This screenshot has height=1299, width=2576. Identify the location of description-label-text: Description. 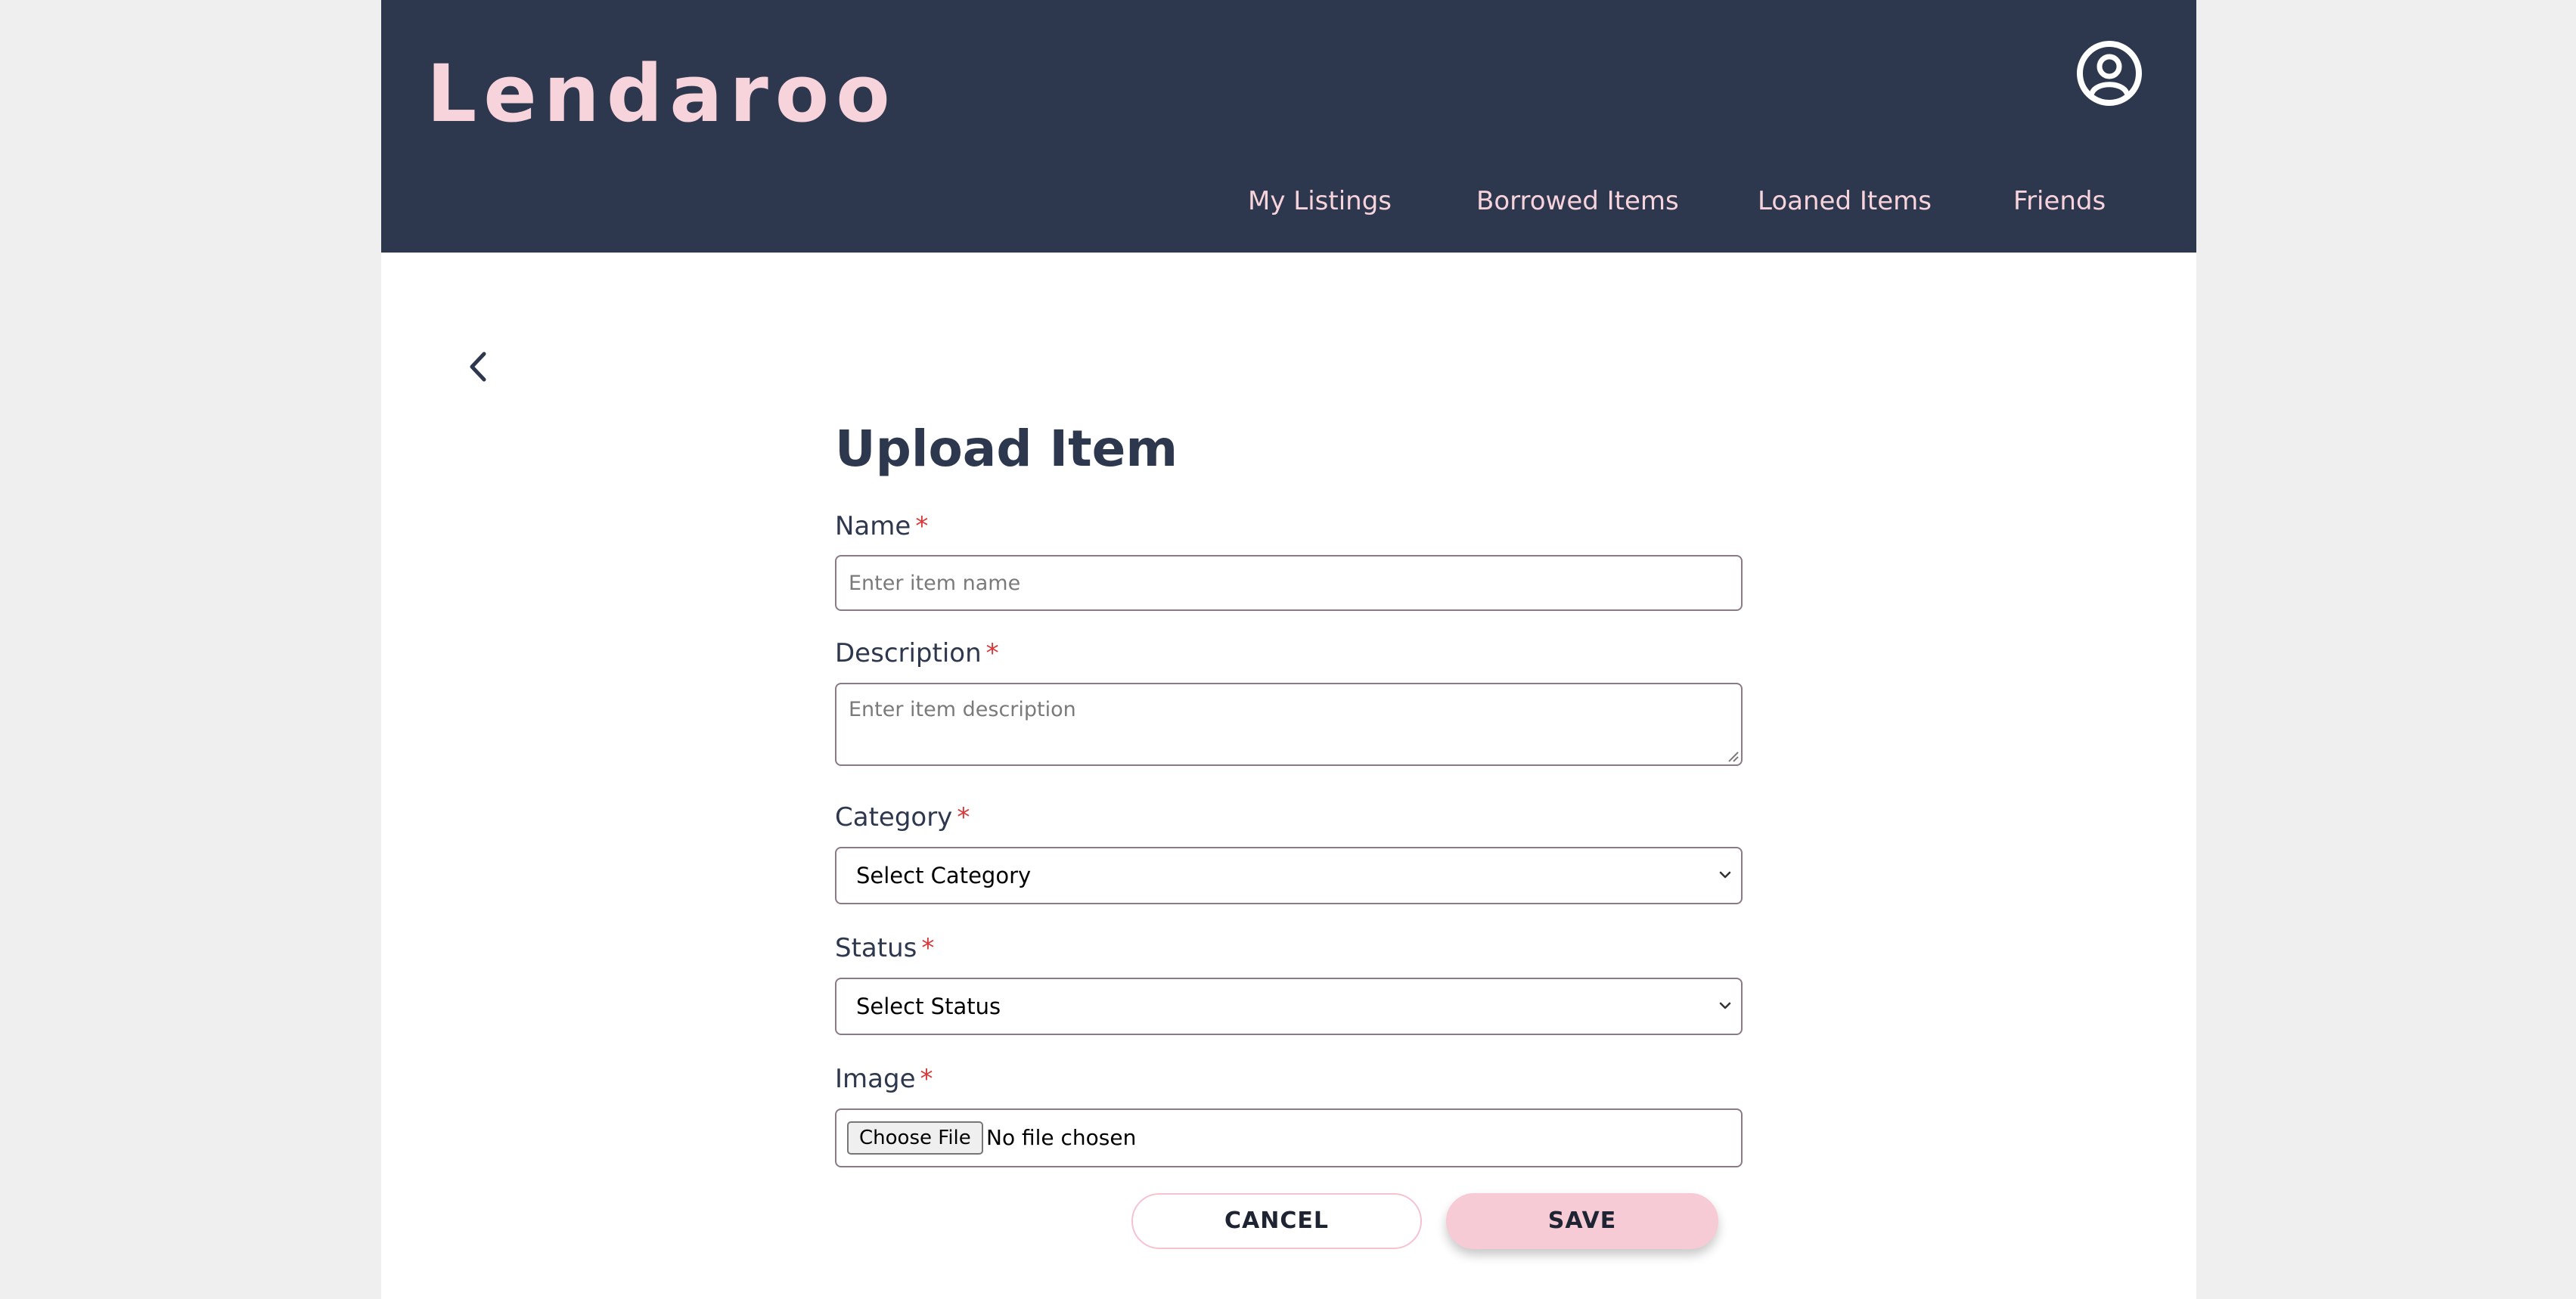
(908, 653).